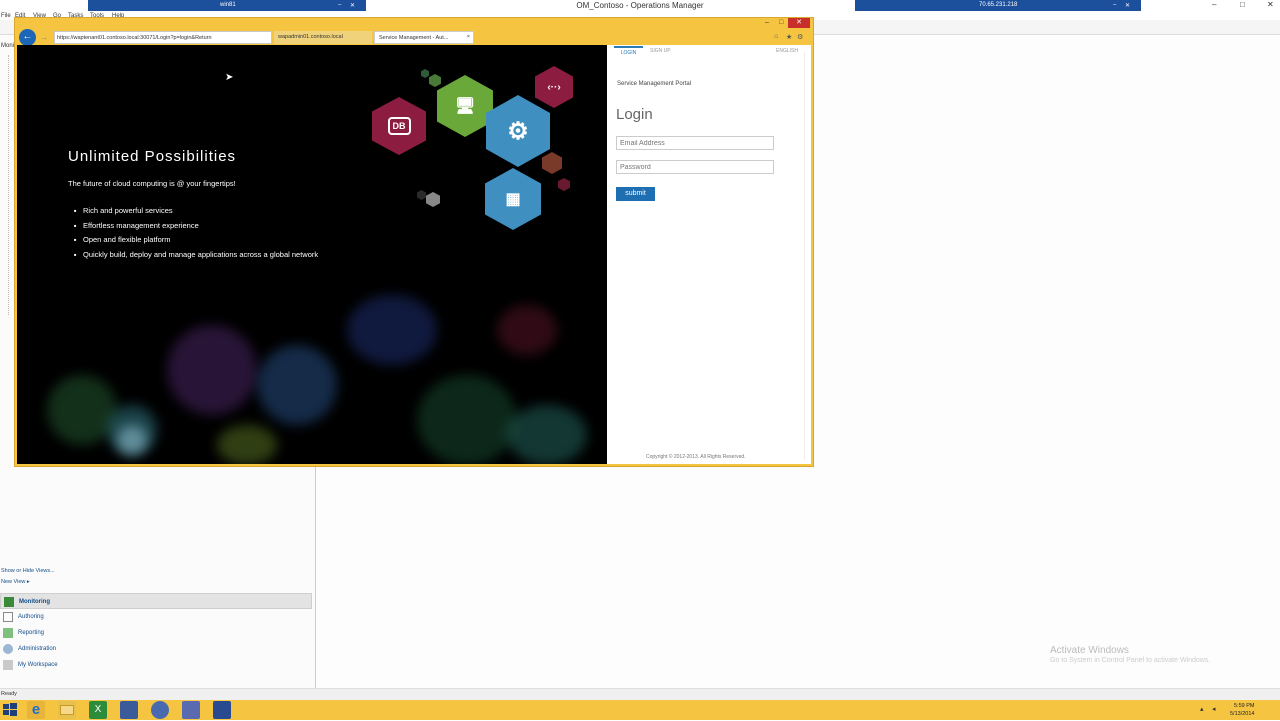 The image size is (1280, 721). Describe the element at coordinates (468, 37) in the screenshot. I see `close-tab-icon: ×` at that location.